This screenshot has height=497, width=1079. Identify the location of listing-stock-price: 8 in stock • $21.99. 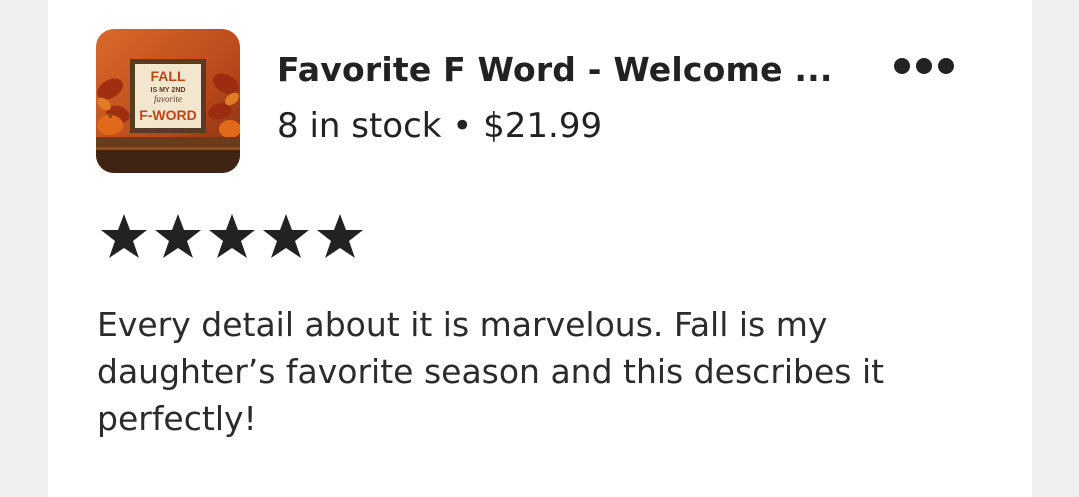
(440, 126).